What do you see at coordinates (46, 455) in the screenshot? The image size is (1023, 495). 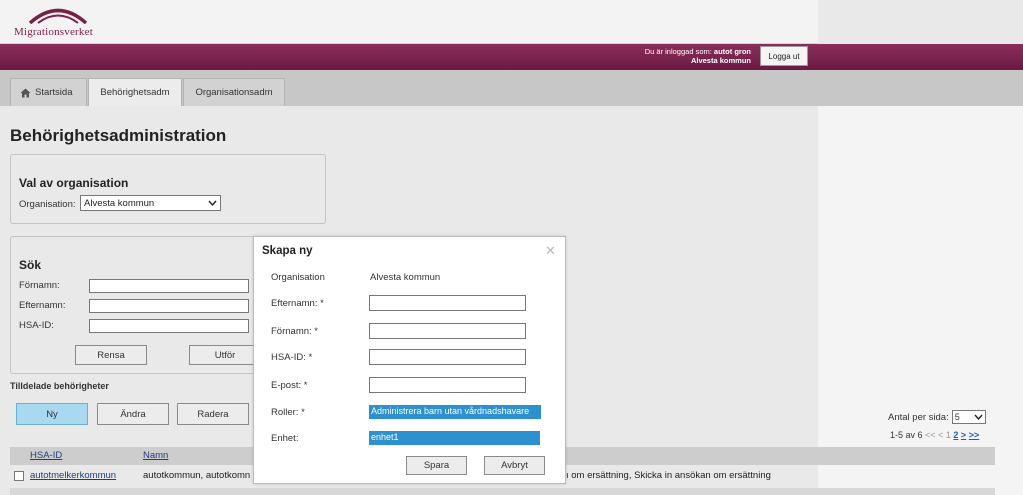 I see `column-header-hsa-id: HSA-ID` at bounding box center [46, 455].